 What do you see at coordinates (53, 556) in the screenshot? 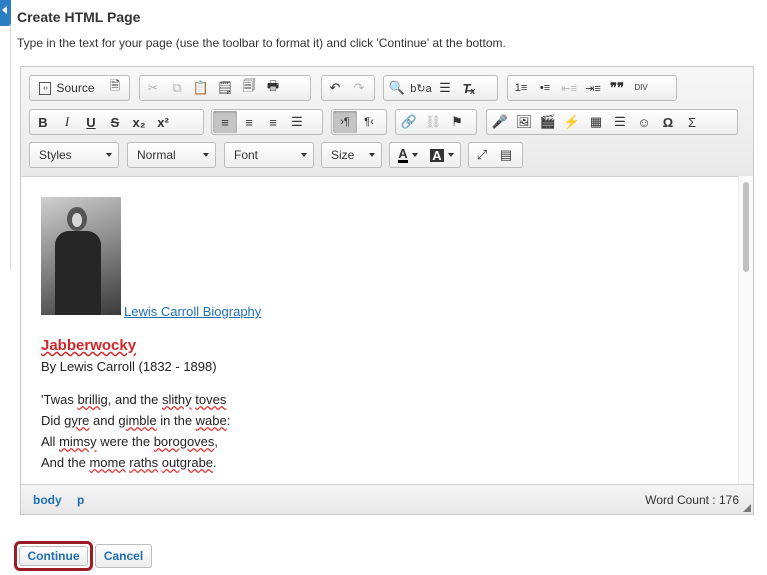
I see `continue-button: Continue` at bounding box center [53, 556].